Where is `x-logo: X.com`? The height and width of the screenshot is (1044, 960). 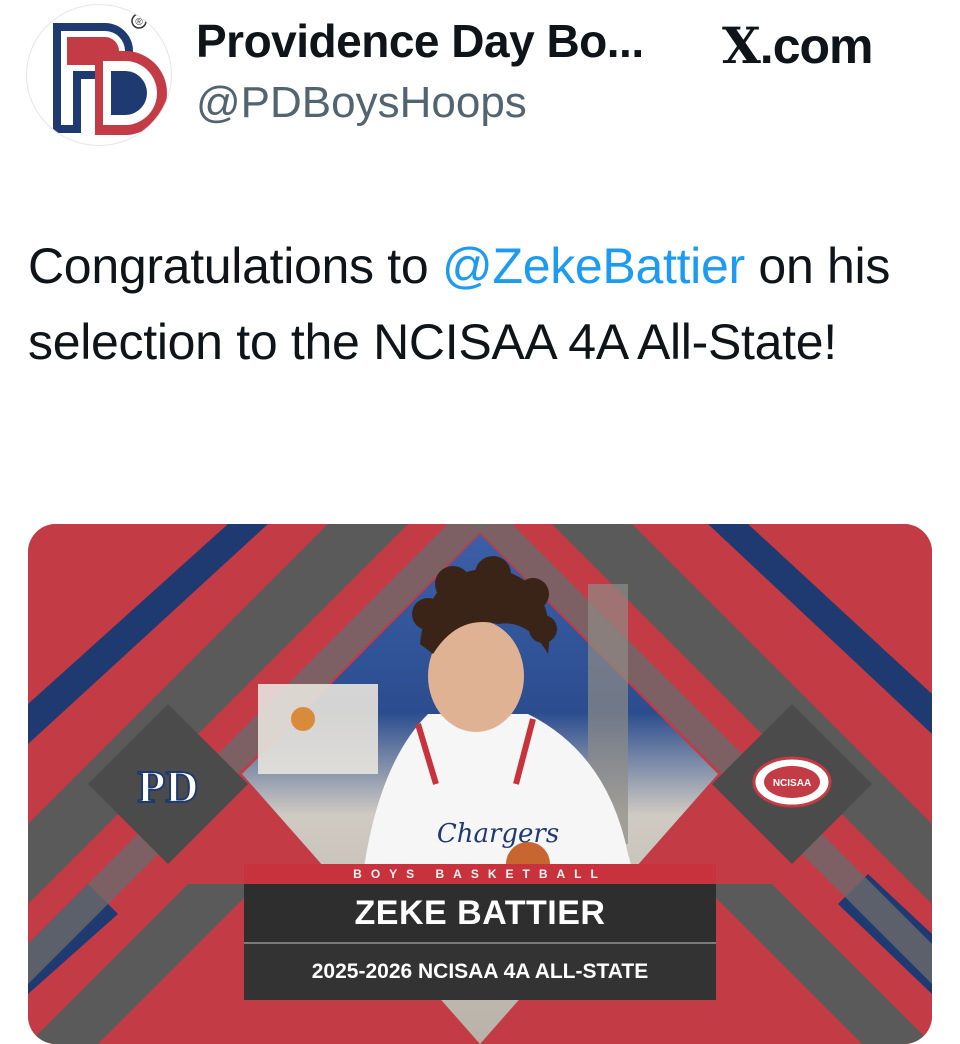 x-logo: X.com is located at coordinates (797, 45).